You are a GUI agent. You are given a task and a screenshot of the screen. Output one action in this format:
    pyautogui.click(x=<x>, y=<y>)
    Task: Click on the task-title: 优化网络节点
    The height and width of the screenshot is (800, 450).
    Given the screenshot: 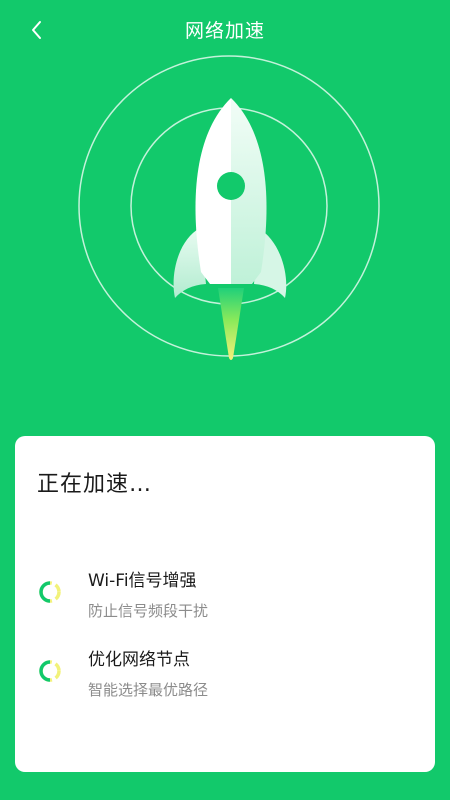 What is the action you would take?
    pyautogui.click(x=139, y=660)
    